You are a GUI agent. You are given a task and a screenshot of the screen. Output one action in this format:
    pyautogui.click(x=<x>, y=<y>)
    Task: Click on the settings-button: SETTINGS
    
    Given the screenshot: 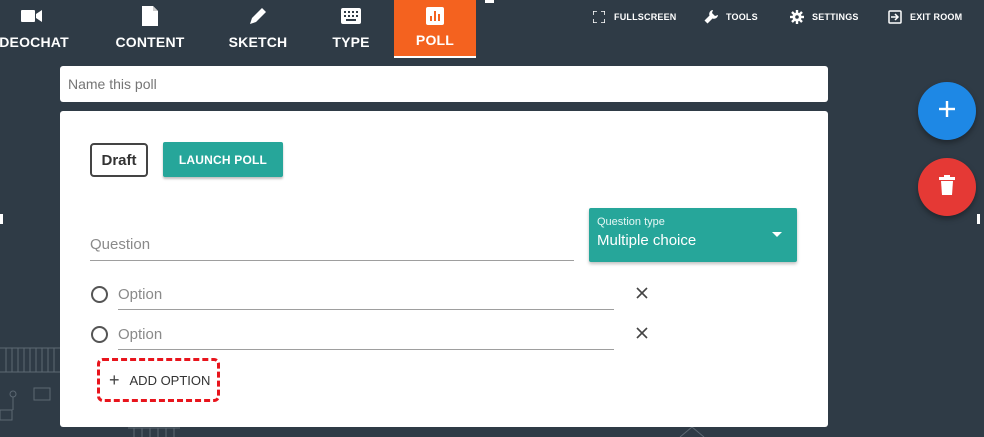 What is the action you would take?
    pyautogui.click(x=824, y=17)
    